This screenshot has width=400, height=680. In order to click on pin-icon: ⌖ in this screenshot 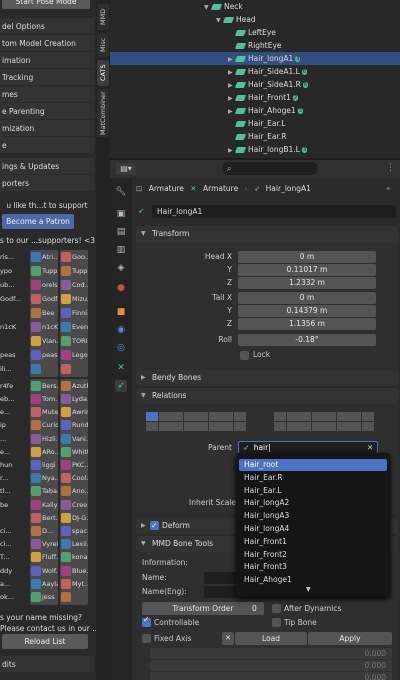, I will do `click(388, 189)`.